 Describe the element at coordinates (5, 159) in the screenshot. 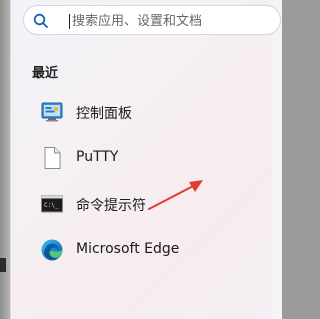

I see `desktop-edge-left` at that location.